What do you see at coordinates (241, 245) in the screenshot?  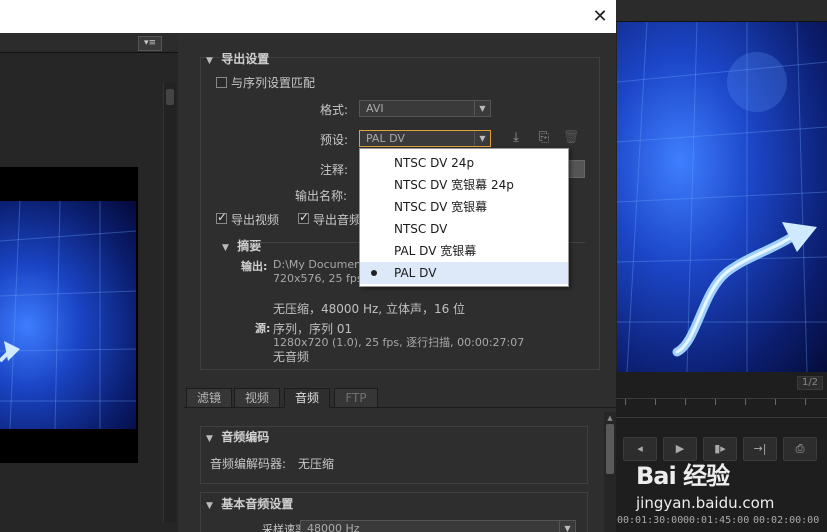 I see `summary-header: ▼ 摘要` at bounding box center [241, 245].